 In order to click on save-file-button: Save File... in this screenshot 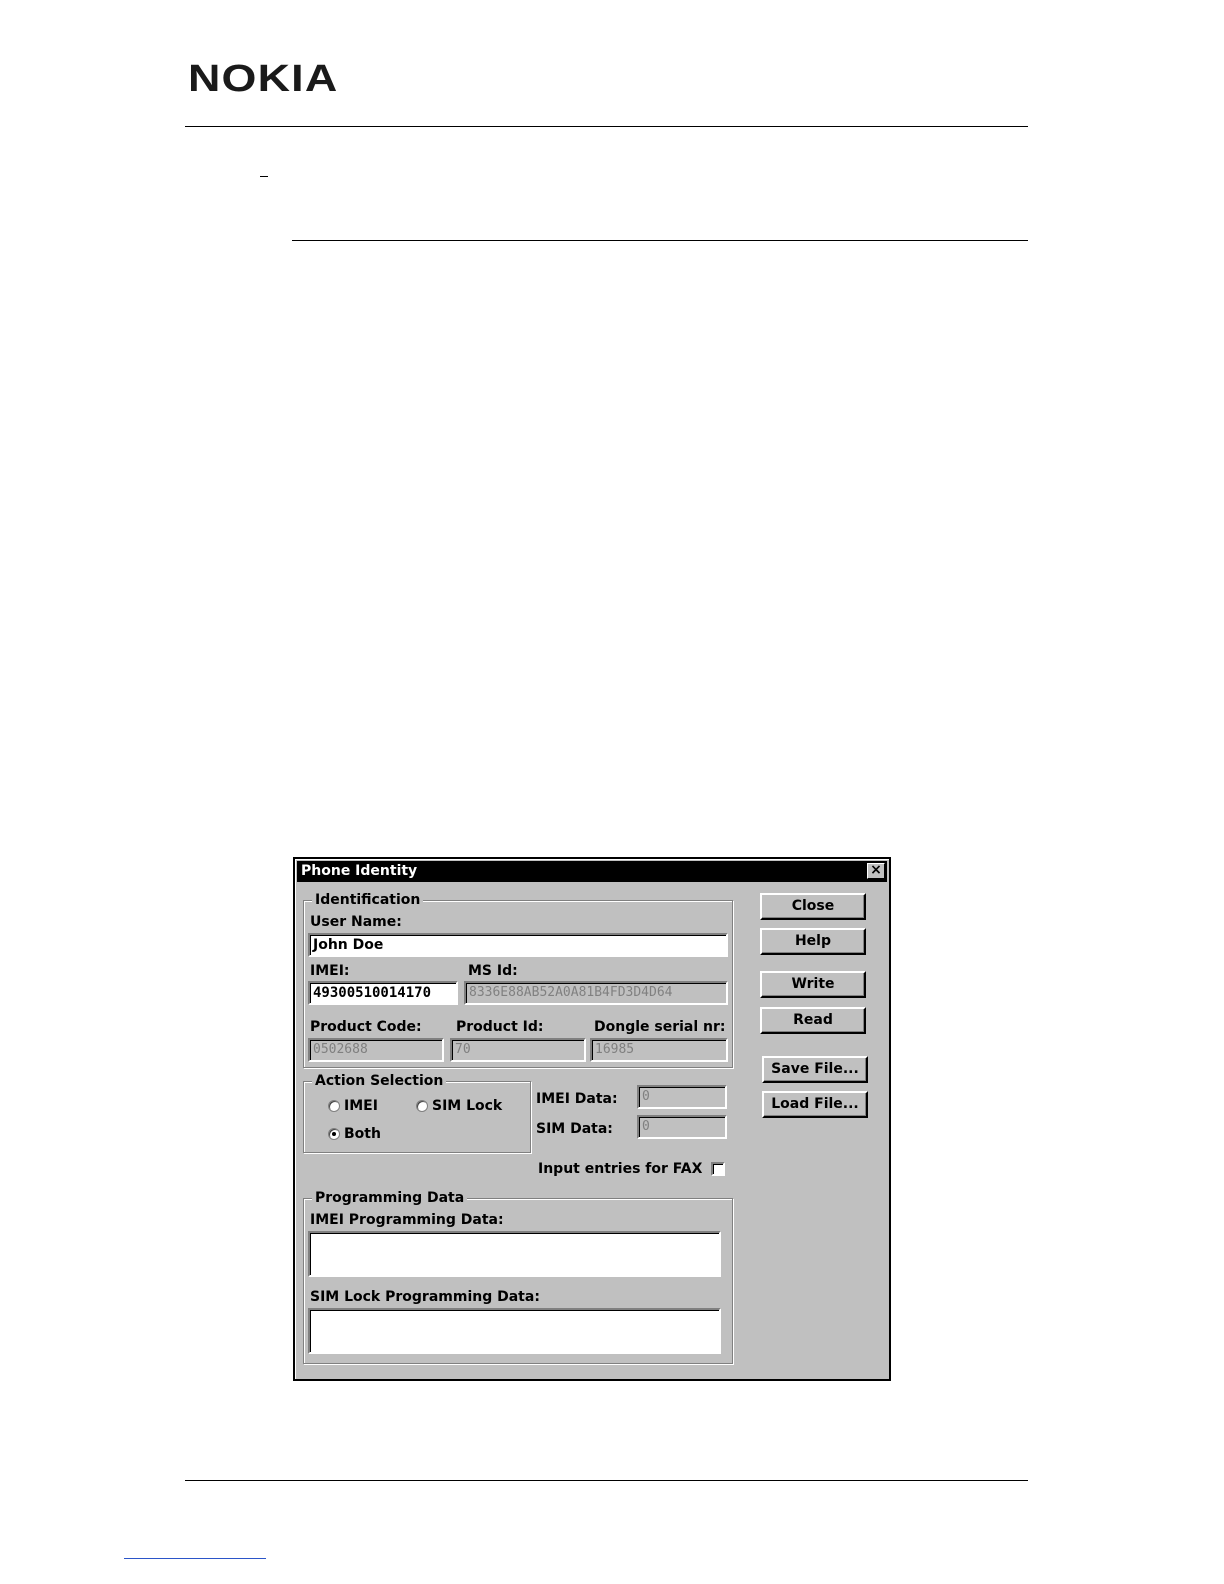, I will do `click(815, 1069)`.